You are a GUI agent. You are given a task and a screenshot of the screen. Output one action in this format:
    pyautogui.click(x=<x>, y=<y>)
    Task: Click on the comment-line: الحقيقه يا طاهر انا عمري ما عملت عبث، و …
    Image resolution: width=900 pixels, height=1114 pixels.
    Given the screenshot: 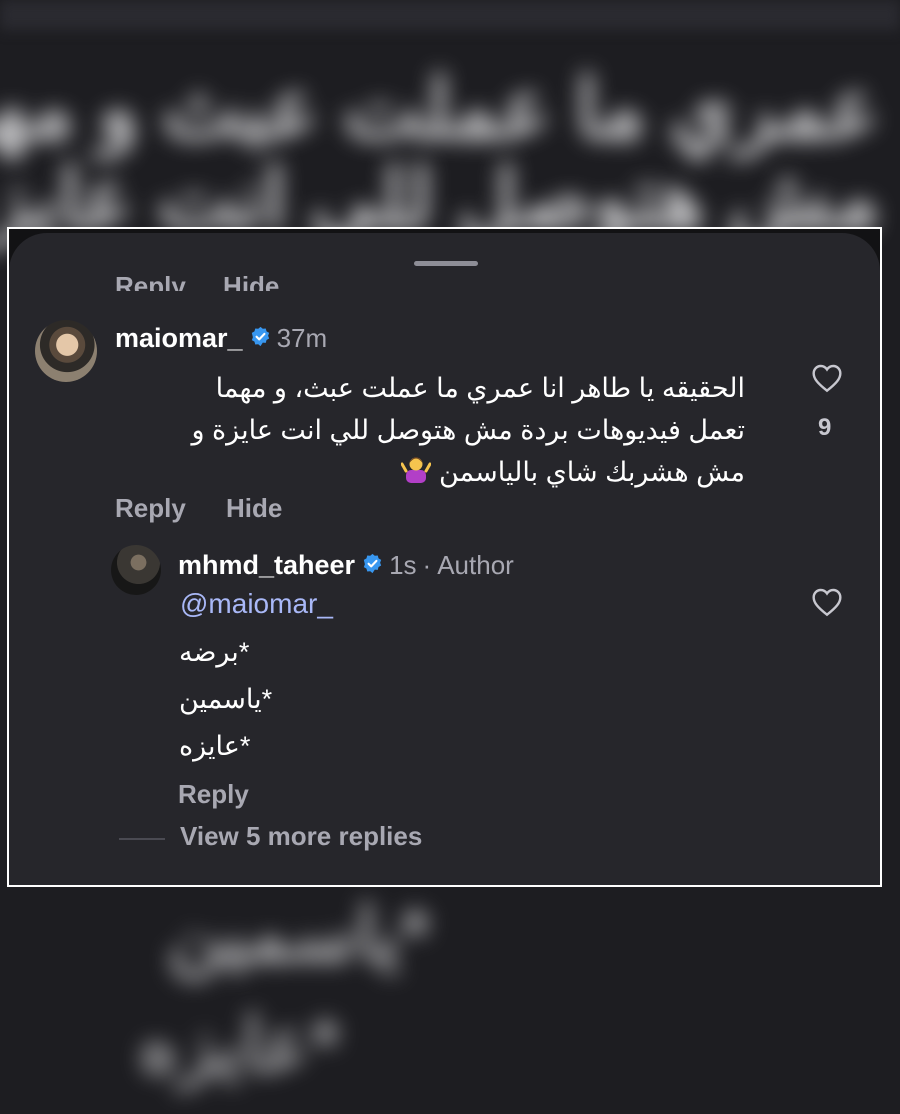 What is the action you would take?
    pyautogui.click(x=480, y=388)
    